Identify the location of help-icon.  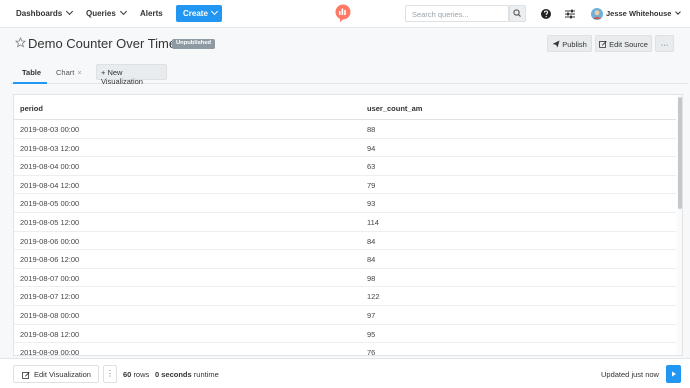
(546, 14).